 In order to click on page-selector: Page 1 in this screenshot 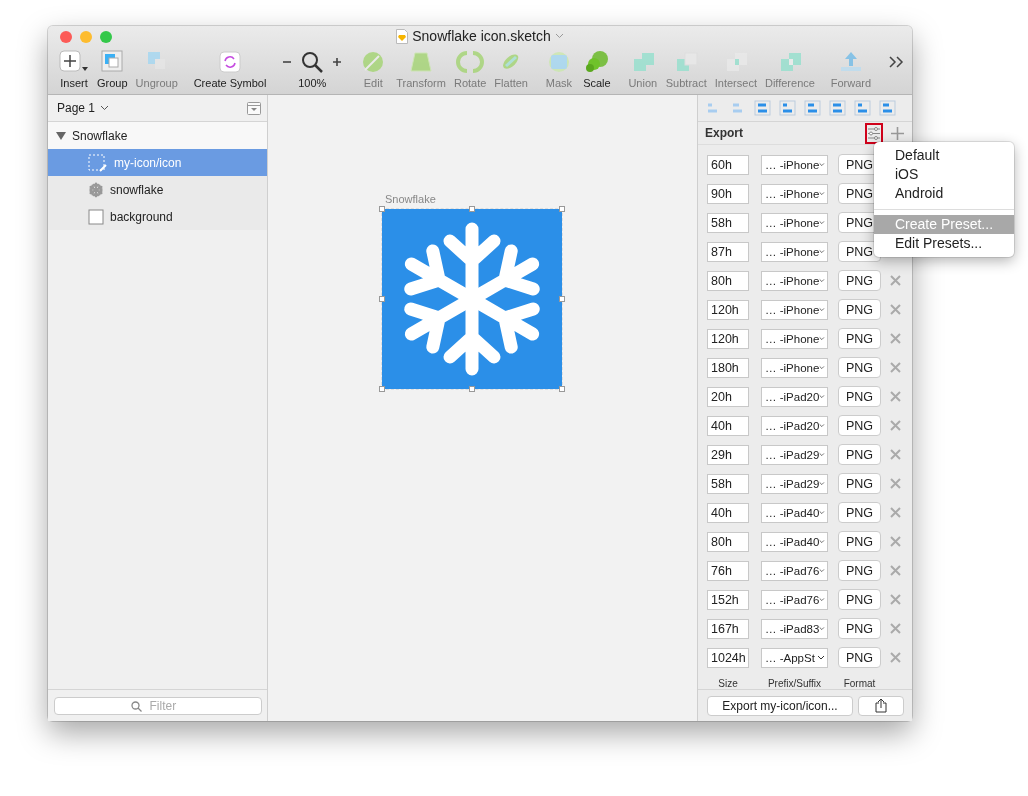, I will do `click(83, 108)`.